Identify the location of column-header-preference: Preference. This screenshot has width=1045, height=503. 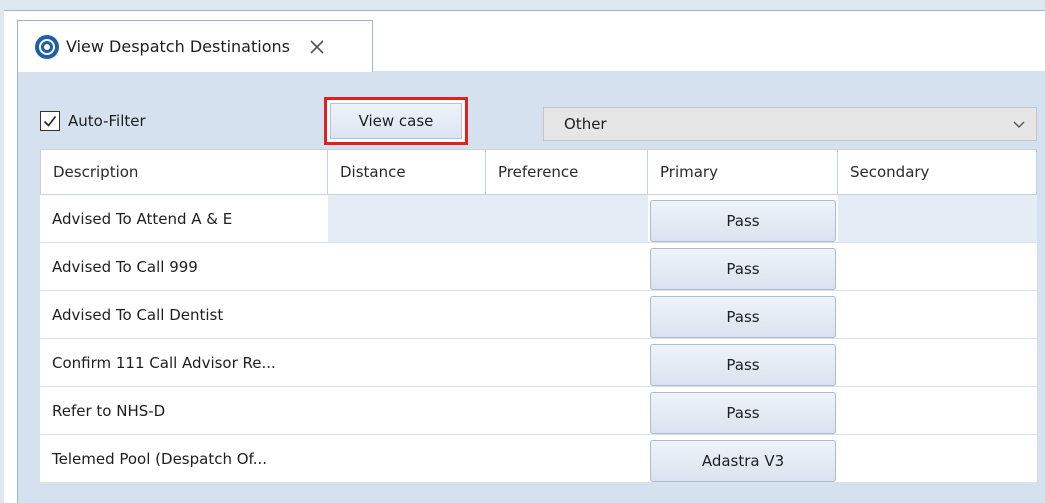
(567, 172).